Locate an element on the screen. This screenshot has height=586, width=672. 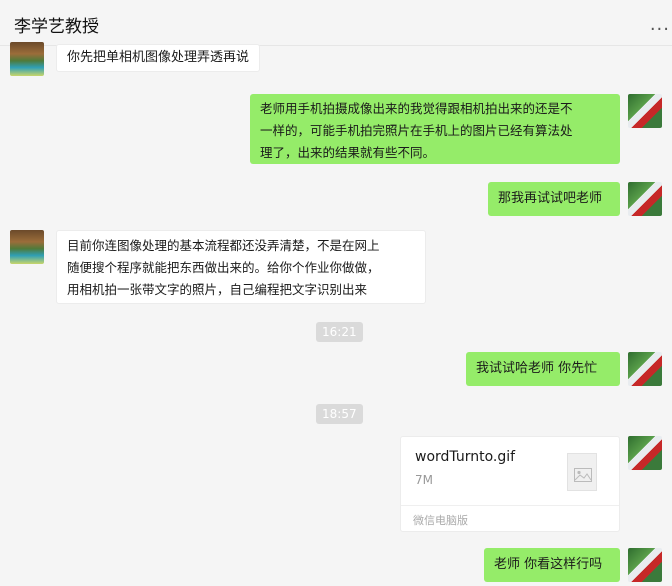
outgoing-message-bubble: 我试试哈老师 你先忙 is located at coordinates (543, 369).